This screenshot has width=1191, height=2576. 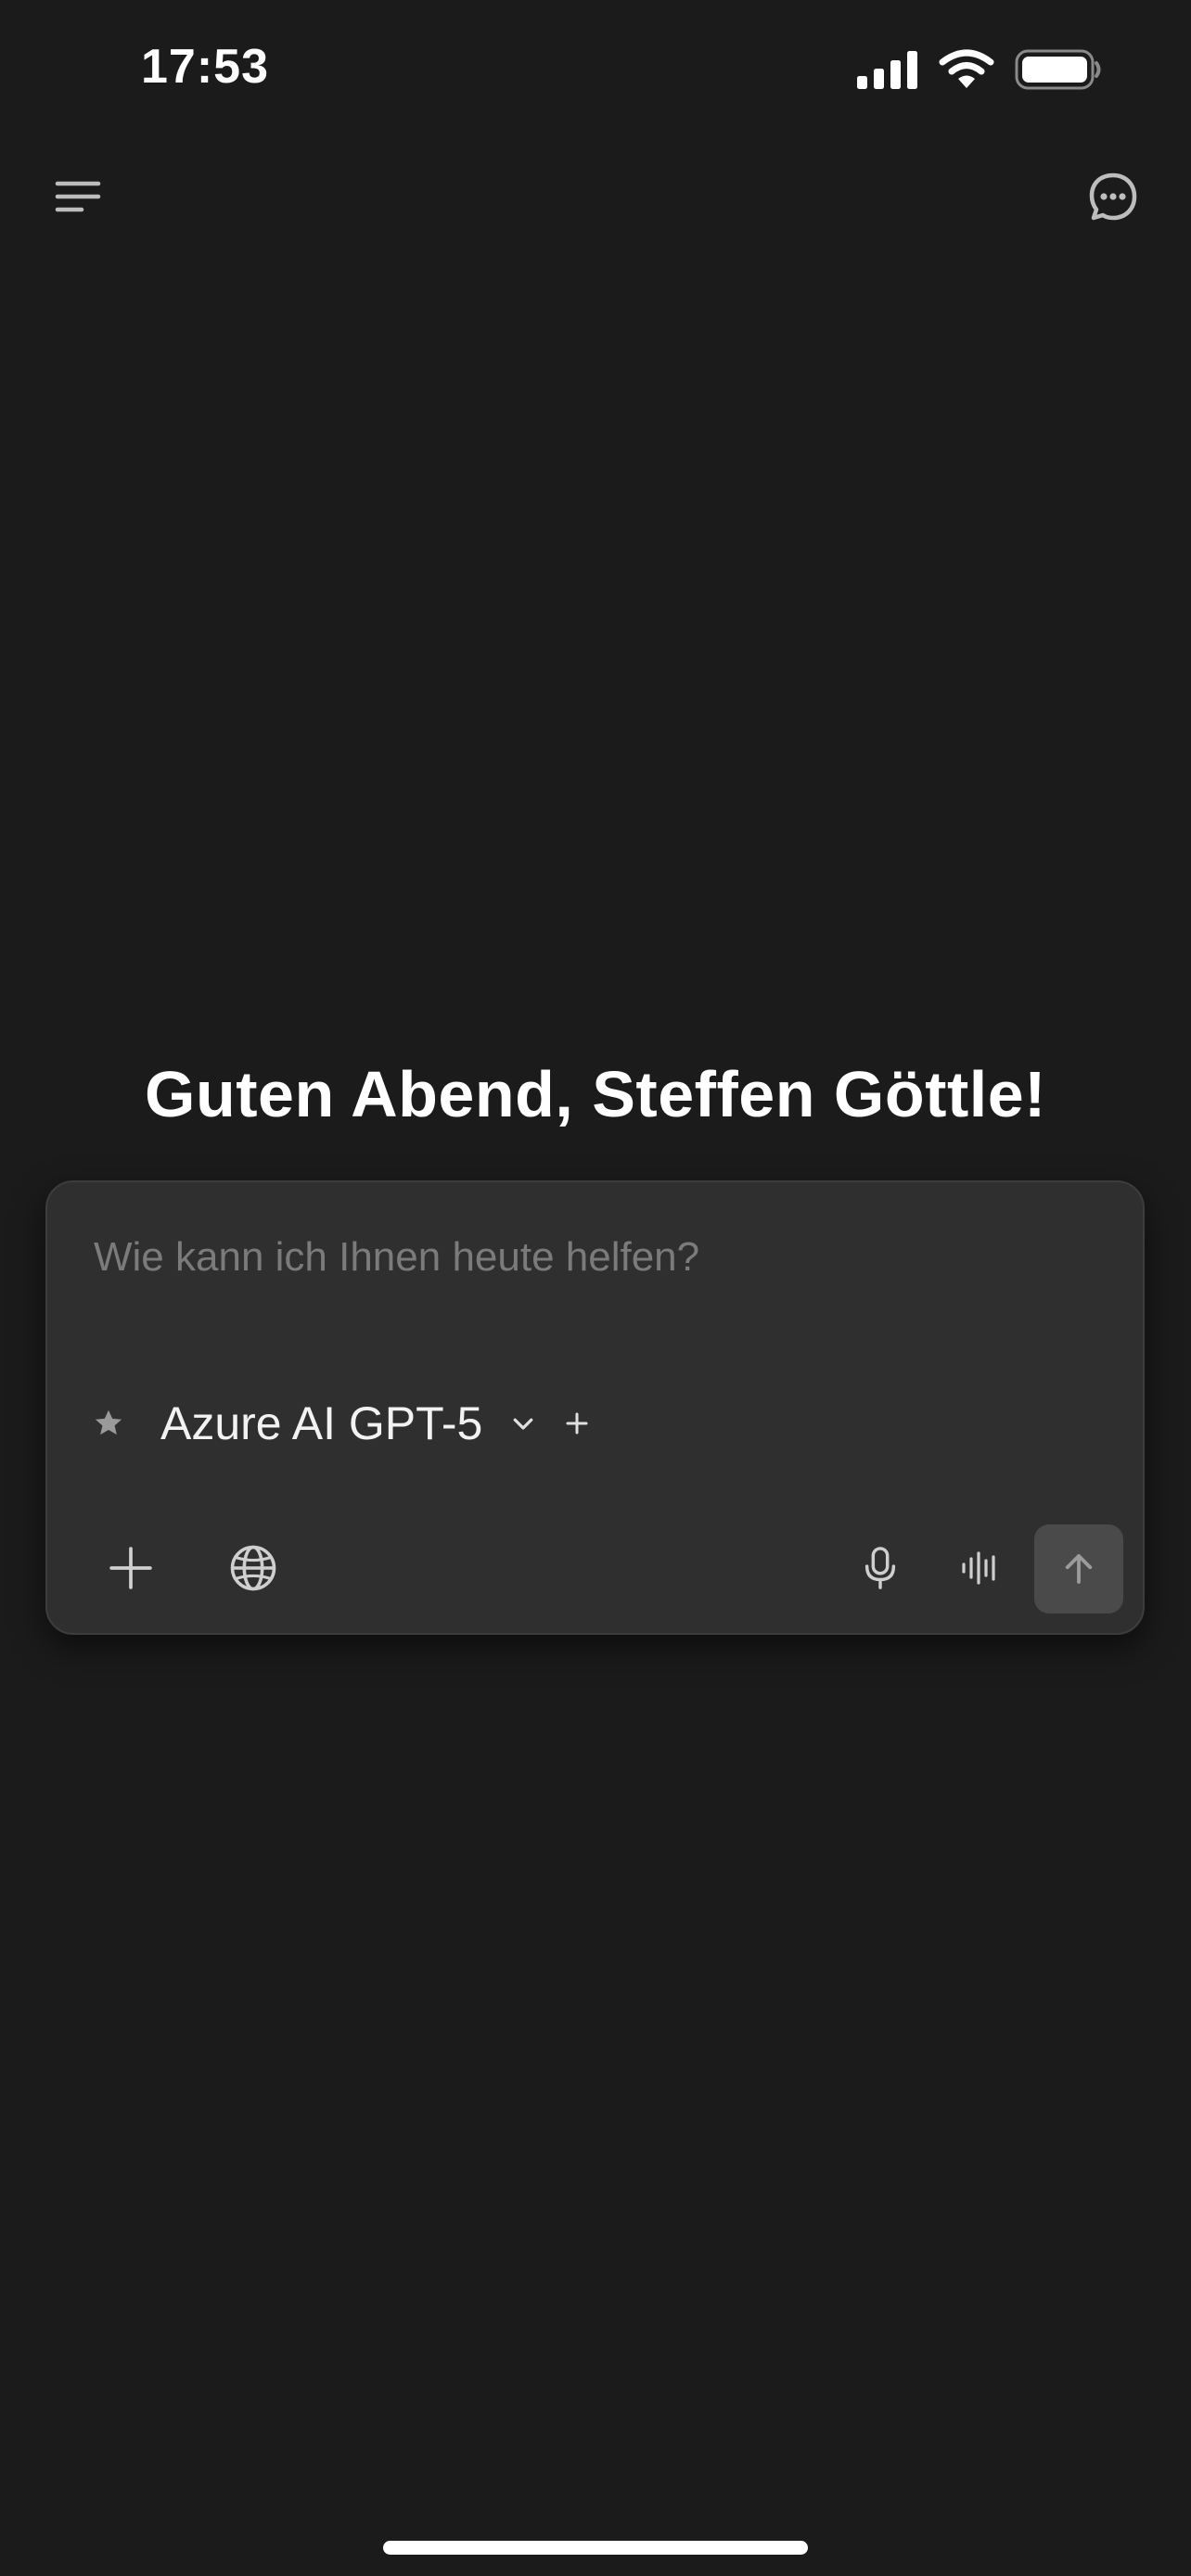 I want to click on microphone-icon, so click(x=880, y=1568).